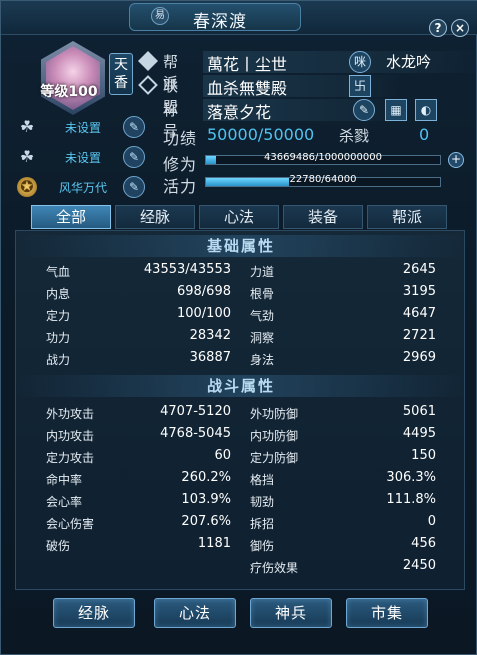 This screenshot has height=655, width=477. I want to click on stat-value: 2645, so click(419, 269).